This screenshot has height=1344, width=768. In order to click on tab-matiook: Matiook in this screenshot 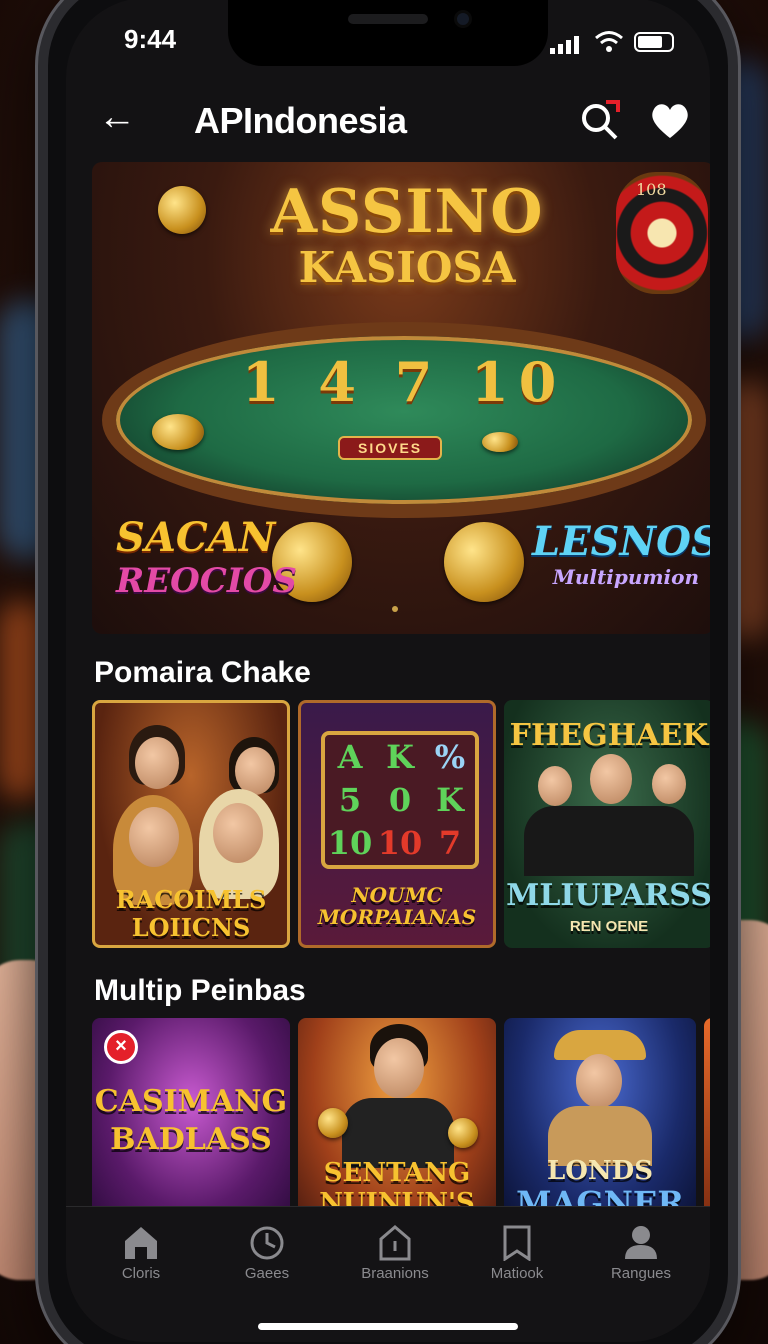, I will do `click(517, 1252)`.